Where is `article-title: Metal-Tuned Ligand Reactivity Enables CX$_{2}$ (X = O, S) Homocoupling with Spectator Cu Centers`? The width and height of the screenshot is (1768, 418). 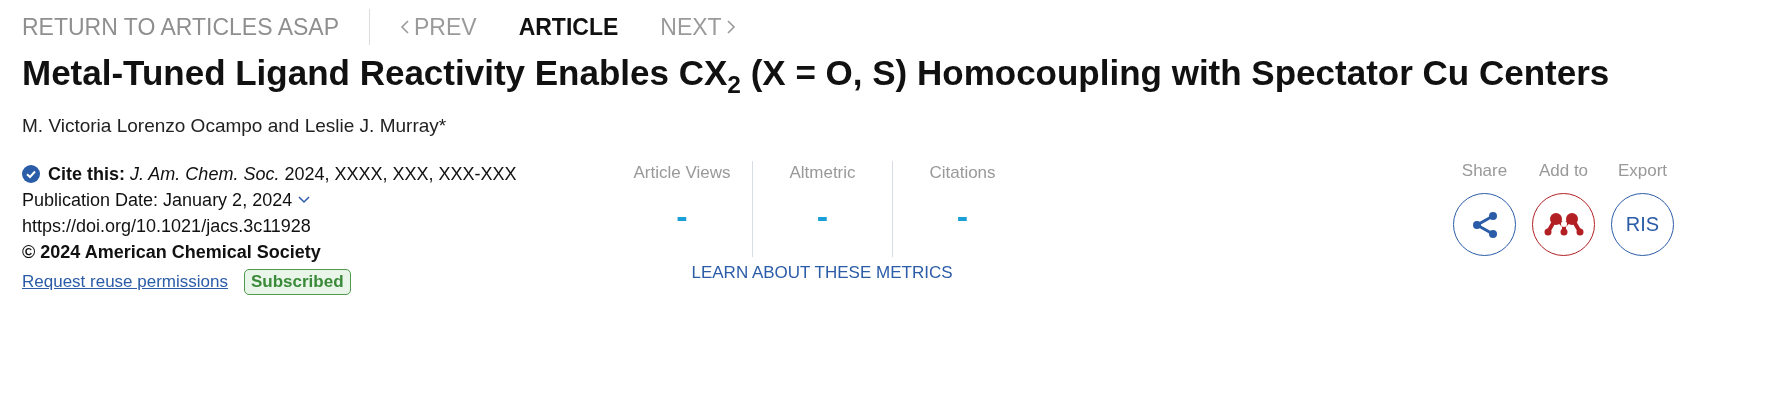 article-title: Metal-Tuned Ligand Reactivity Enables CX$_{2}$ (X = O, S) Homocoupling with Spectator Cu Centers is located at coordinates (816, 72).